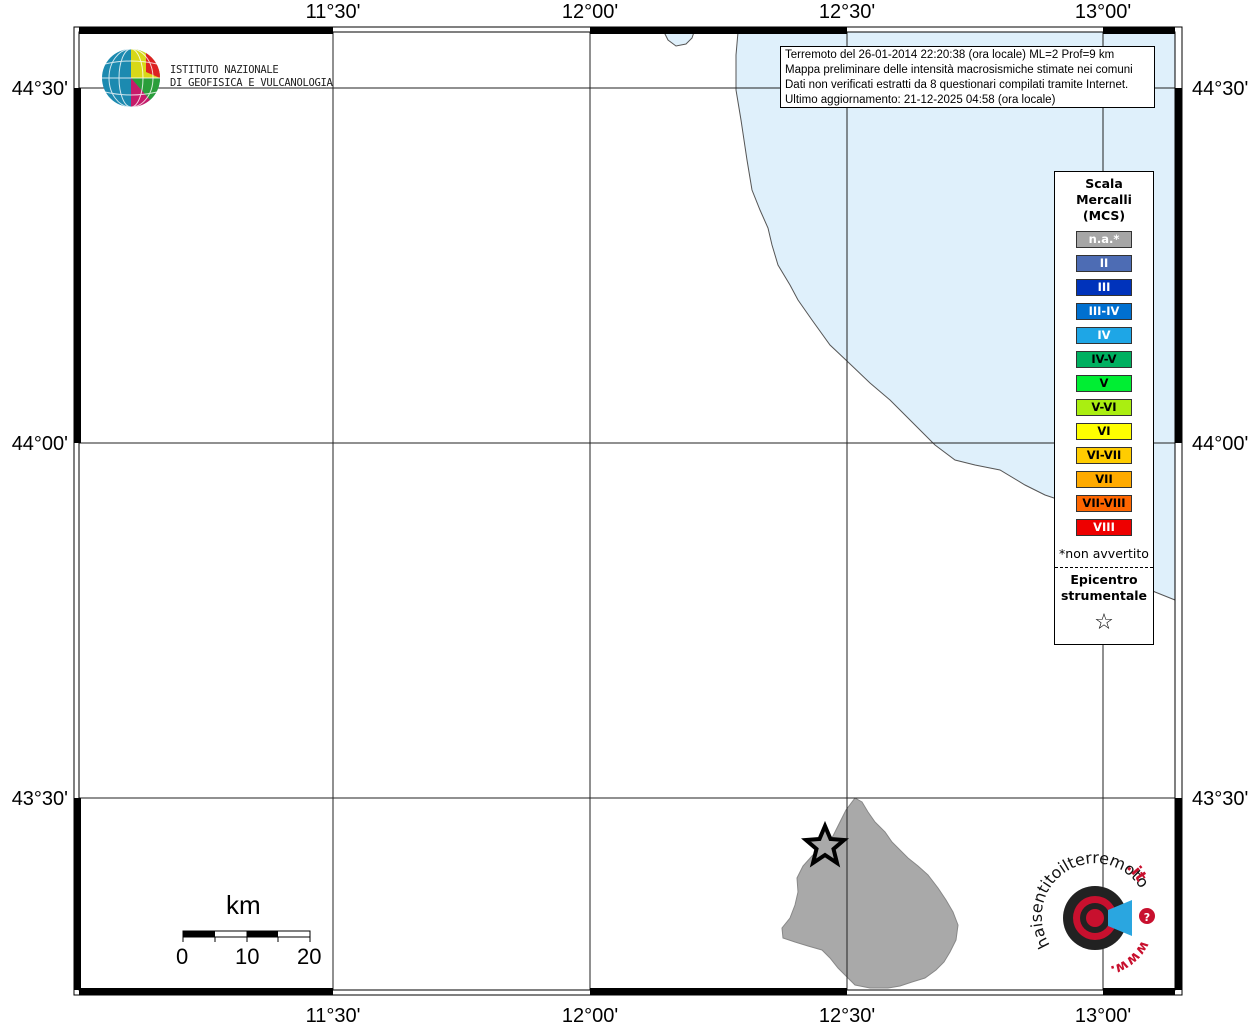  I want to click on legend-title-line3: (MCS), so click(1104, 215).